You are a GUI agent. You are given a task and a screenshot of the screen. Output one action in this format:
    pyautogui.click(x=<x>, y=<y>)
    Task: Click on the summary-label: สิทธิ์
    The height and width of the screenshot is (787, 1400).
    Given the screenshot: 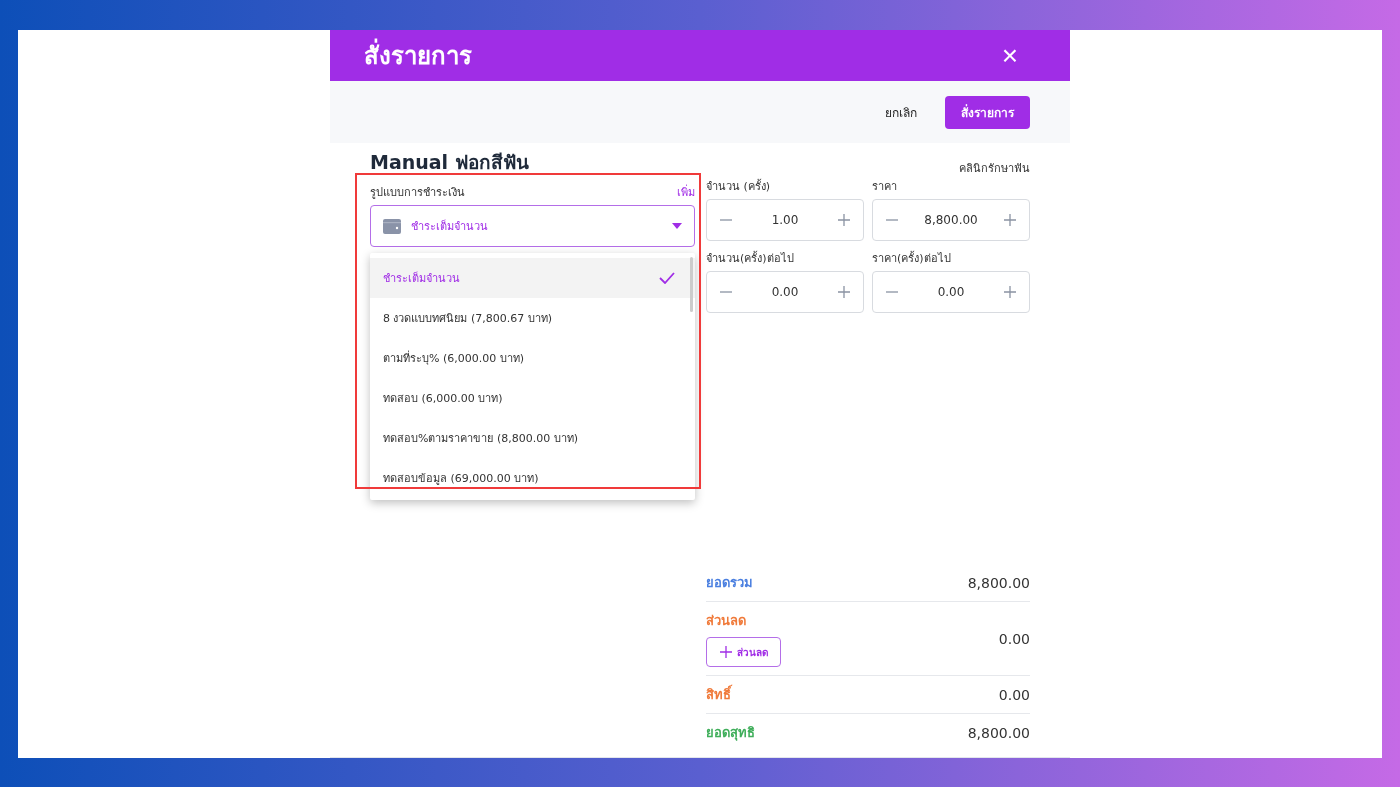 What is the action you would take?
    pyautogui.click(x=718, y=694)
    